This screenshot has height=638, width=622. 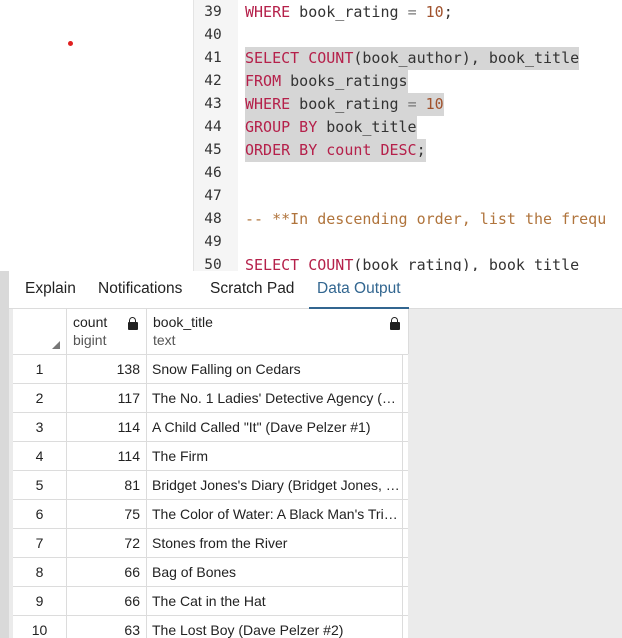 What do you see at coordinates (133, 323) in the screenshot?
I see `lock-icon` at bounding box center [133, 323].